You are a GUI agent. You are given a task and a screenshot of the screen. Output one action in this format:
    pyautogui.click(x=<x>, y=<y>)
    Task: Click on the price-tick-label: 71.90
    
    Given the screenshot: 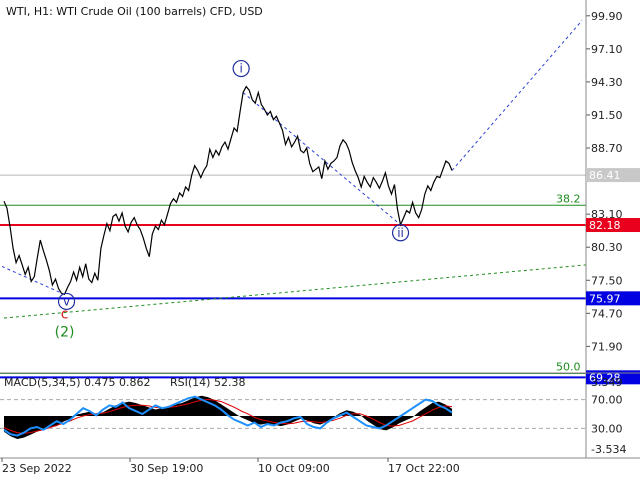 What is the action you would take?
    pyautogui.click(x=607, y=346)
    